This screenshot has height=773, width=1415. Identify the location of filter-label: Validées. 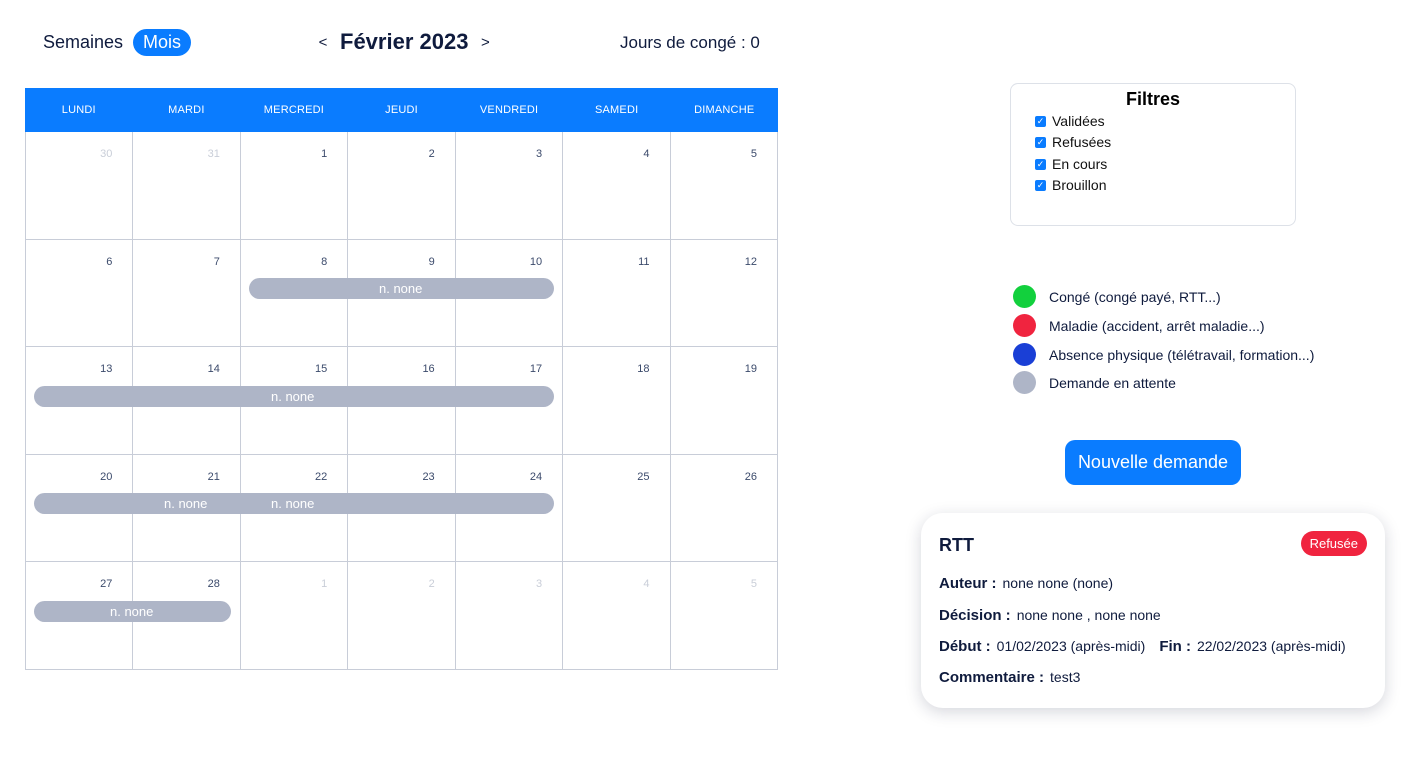
(1078, 121).